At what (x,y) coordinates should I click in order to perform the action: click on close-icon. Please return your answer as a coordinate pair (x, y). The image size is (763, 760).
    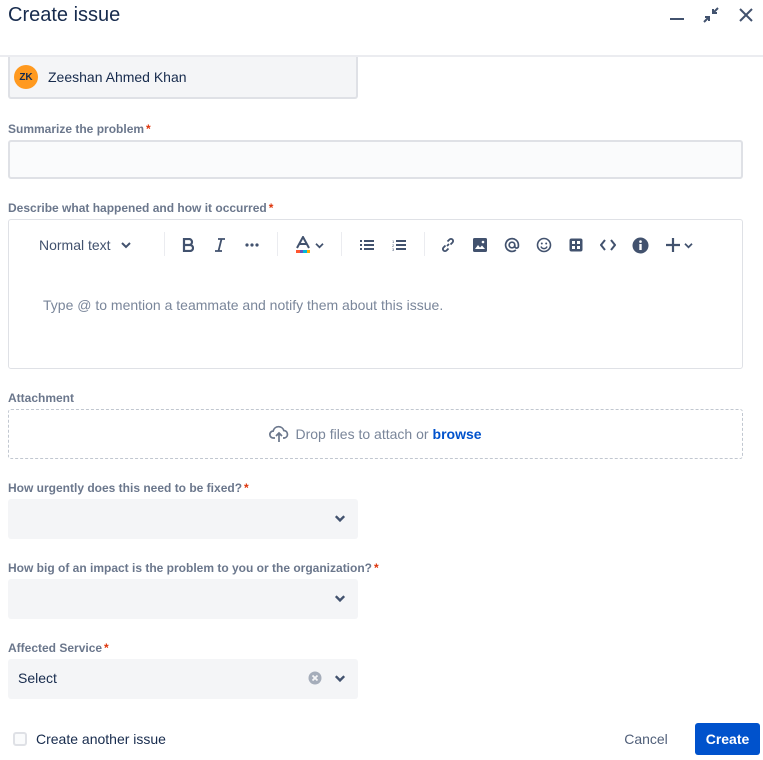
    Looking at the image, I should click on (746, 15).